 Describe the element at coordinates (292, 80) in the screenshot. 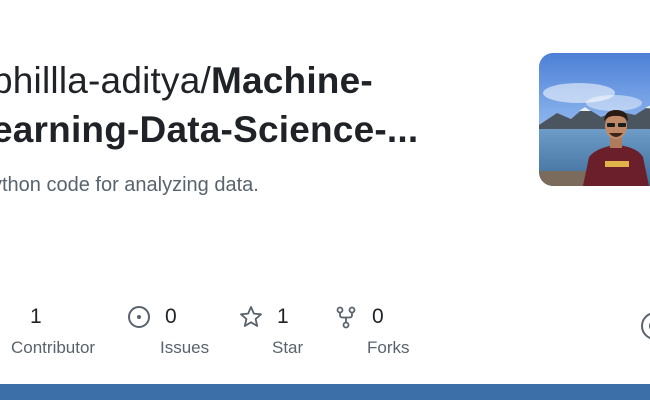

I see `repo-name-line1: Machine-` at that location.